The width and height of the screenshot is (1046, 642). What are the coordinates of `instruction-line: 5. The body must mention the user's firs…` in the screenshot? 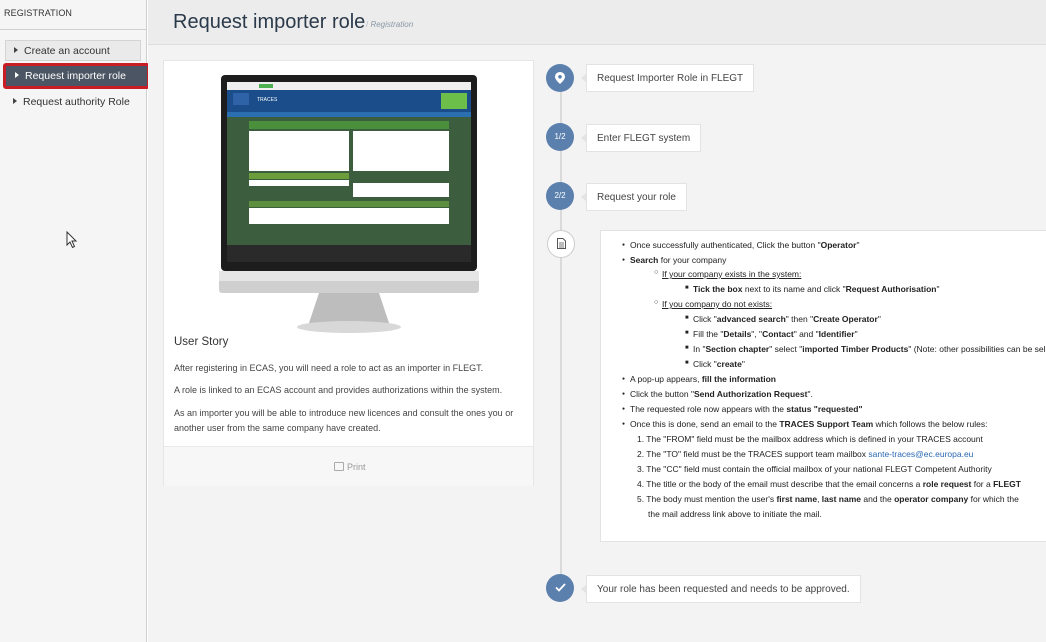 It's located at (828, 499).